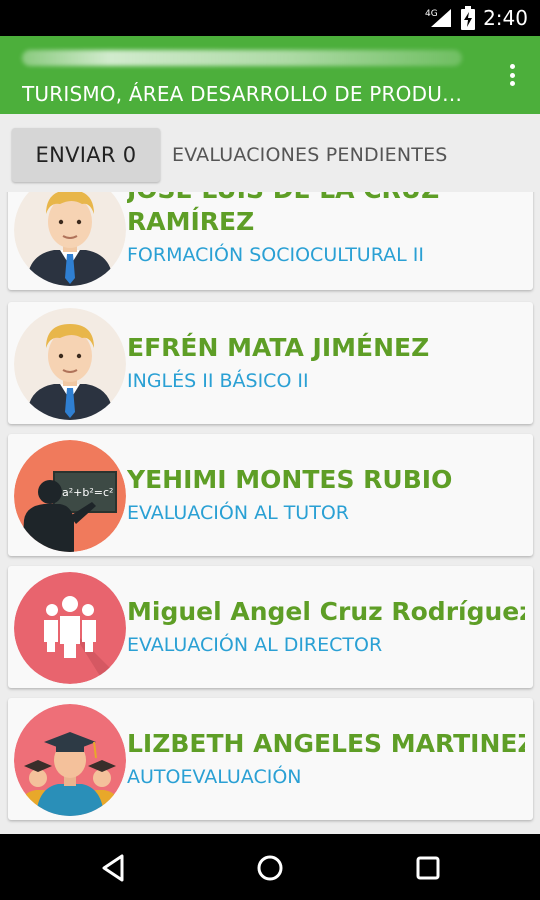 Image resolution: width=540 pixels, height=900 pixels. Describe the element at coordinates (431, 14) in the screenshot. I see `svg-text: 4G` at that location.